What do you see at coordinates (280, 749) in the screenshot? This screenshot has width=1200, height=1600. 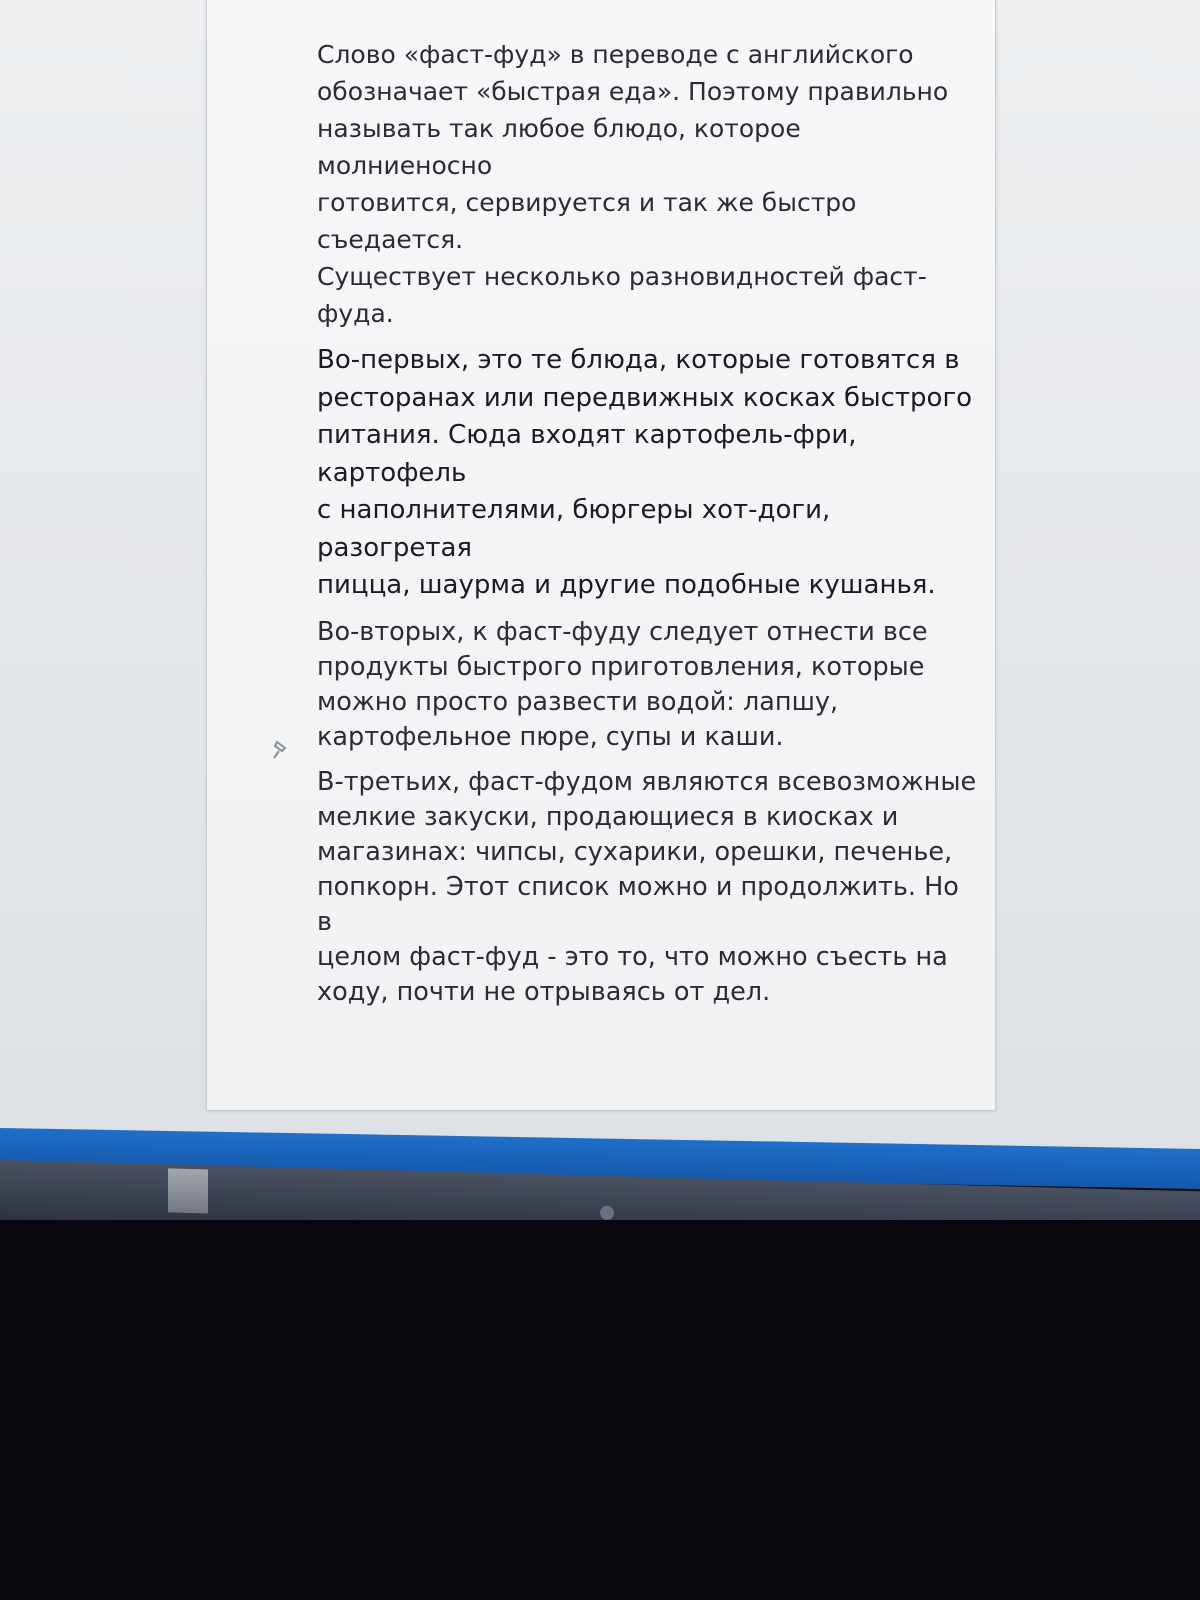 I see `pushpin-icon` at bounding box center [280, 749].